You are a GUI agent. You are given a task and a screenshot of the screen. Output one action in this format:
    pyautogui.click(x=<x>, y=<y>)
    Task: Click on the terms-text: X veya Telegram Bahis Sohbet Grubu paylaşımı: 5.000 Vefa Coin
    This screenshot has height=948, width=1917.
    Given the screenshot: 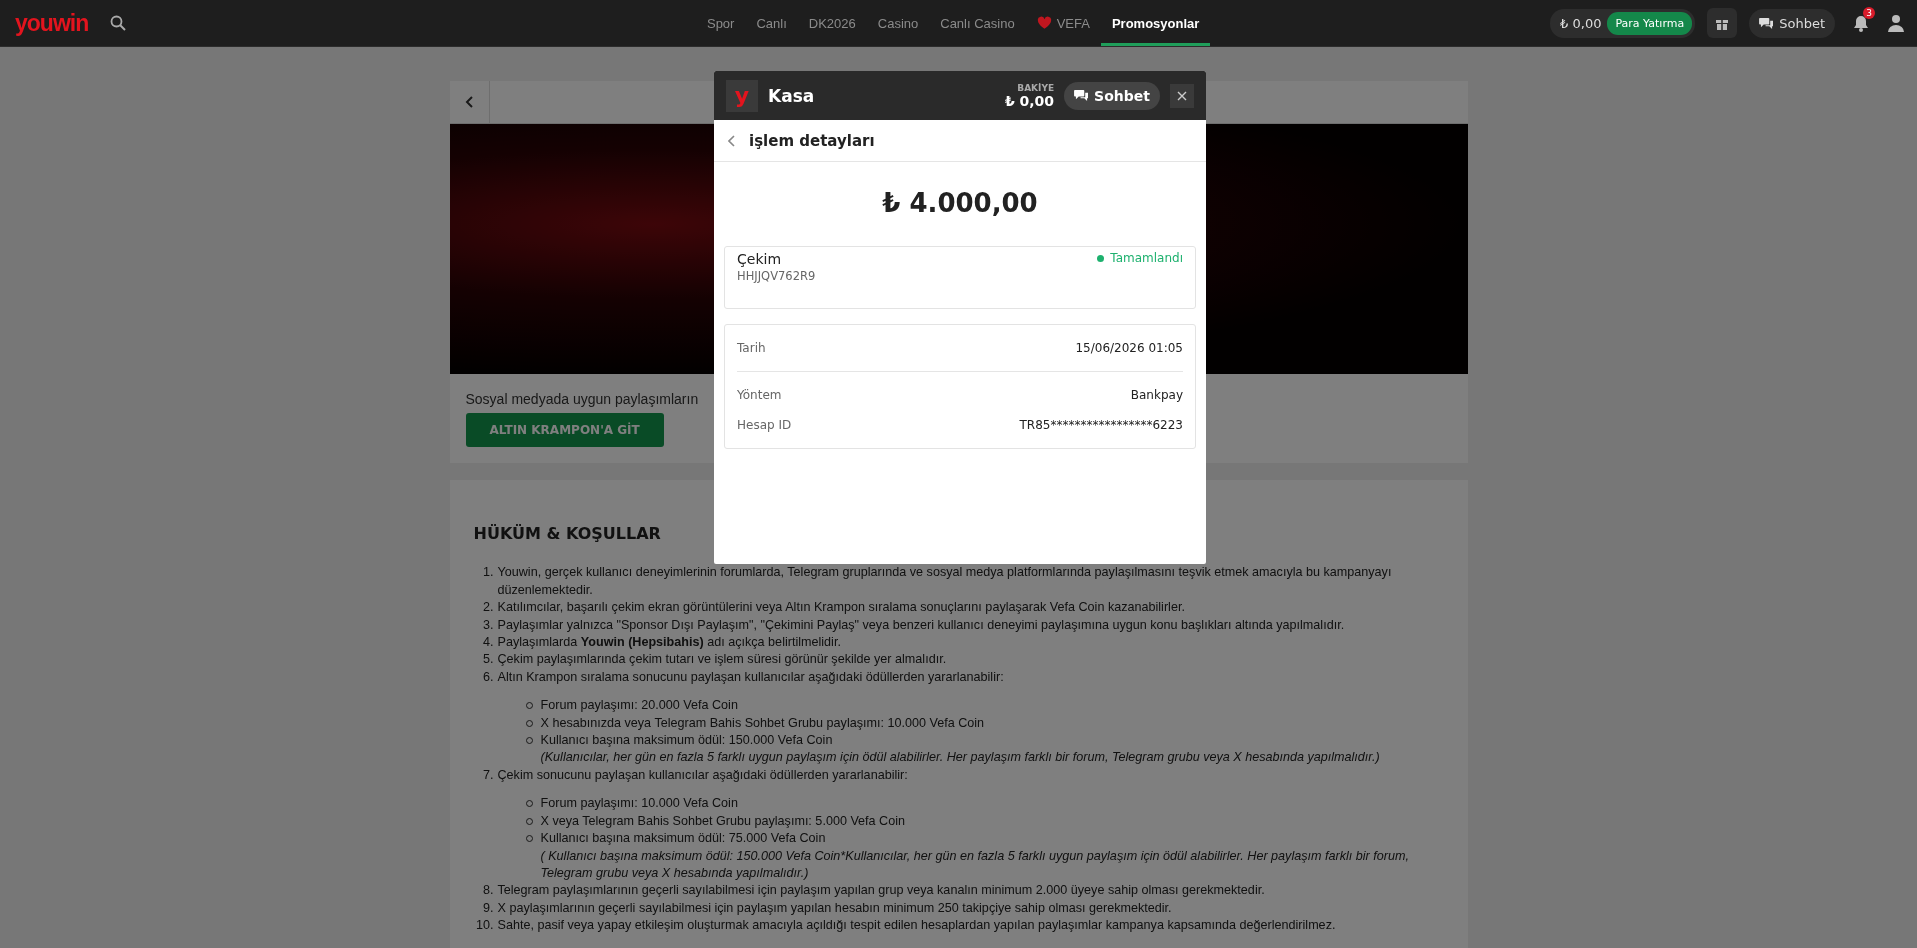 What is the action you would take?
    pyautogui.click(x=722, y=821)
    